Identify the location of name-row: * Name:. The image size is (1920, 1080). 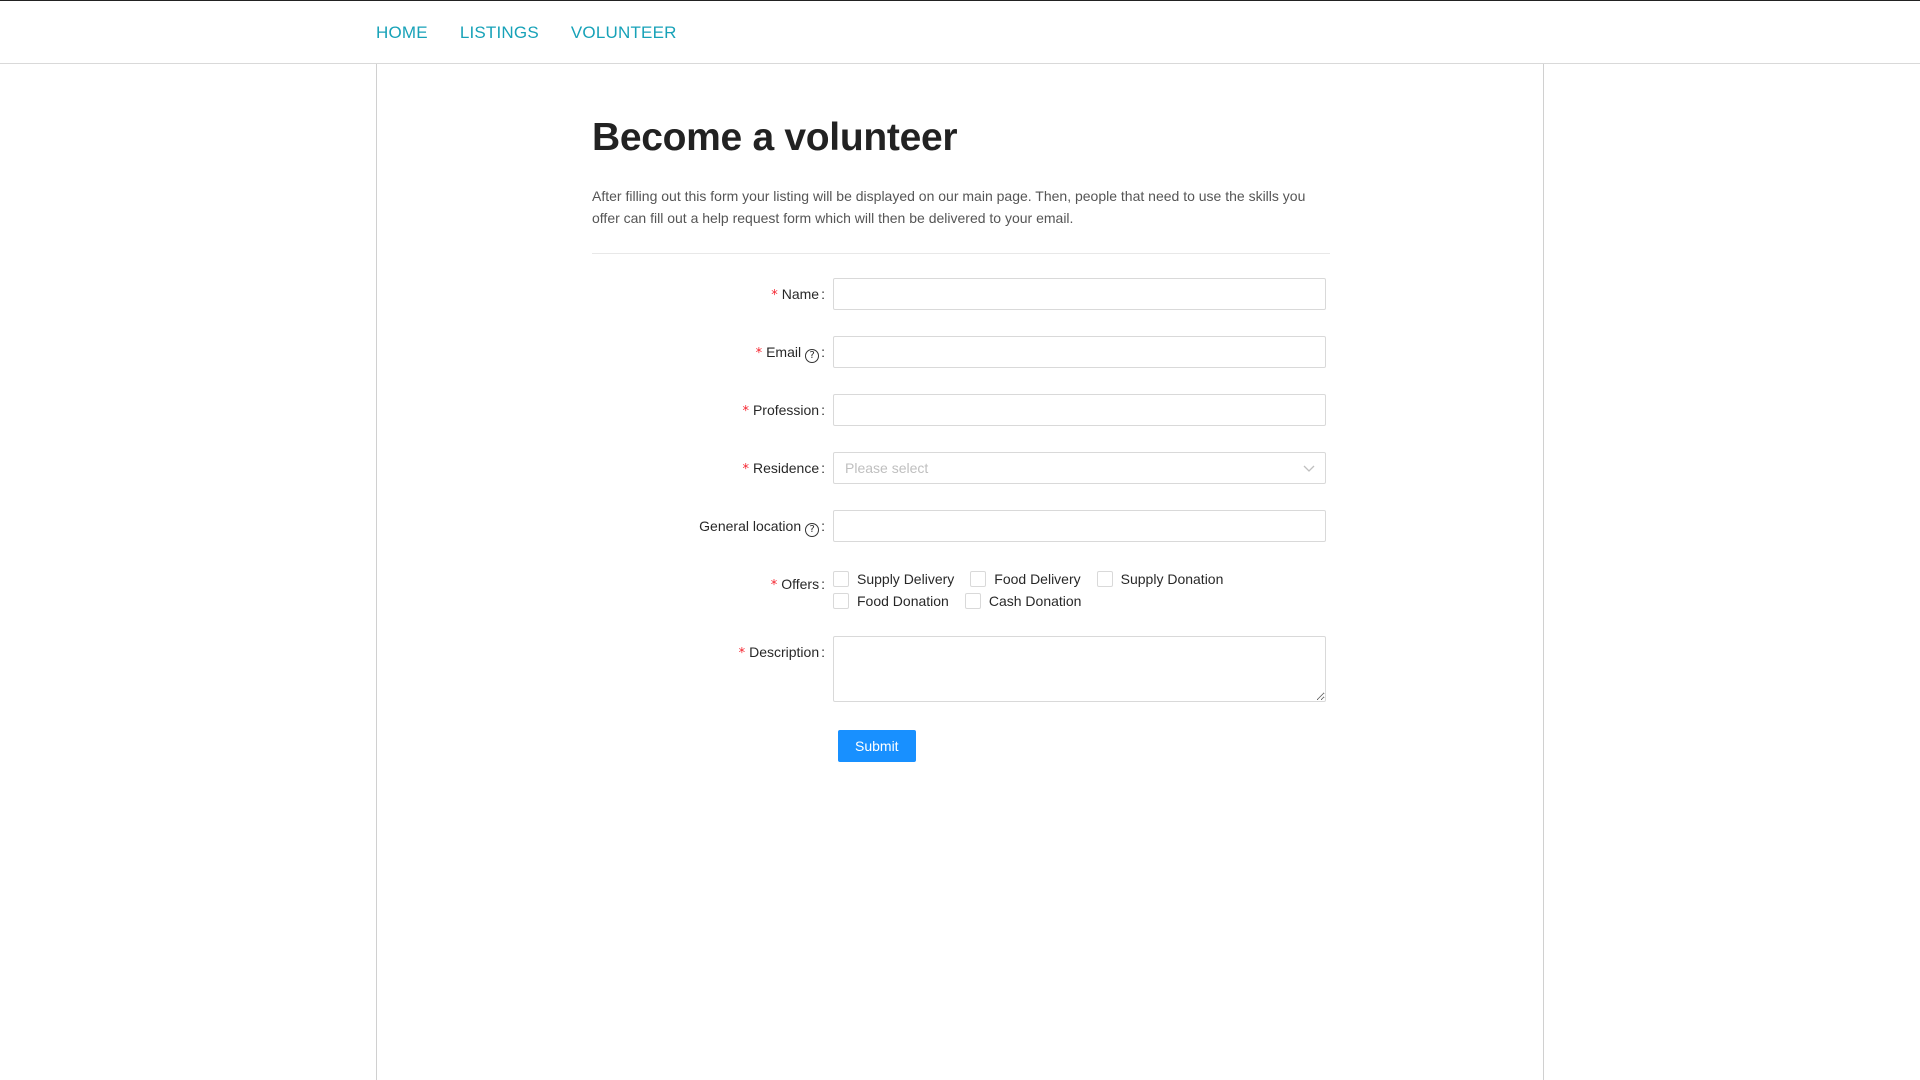
(961, 294).